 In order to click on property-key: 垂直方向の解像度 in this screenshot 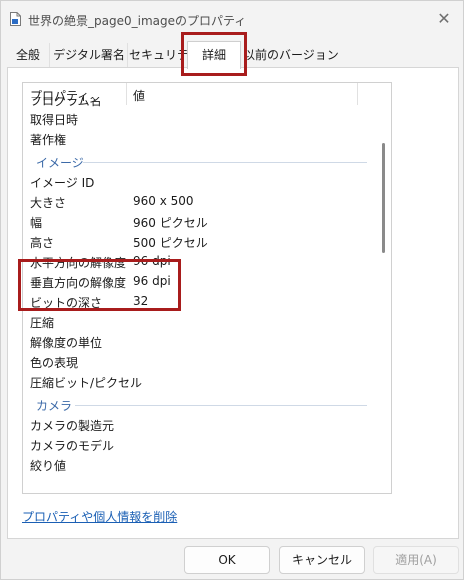, I will do `click(78, 283)`.